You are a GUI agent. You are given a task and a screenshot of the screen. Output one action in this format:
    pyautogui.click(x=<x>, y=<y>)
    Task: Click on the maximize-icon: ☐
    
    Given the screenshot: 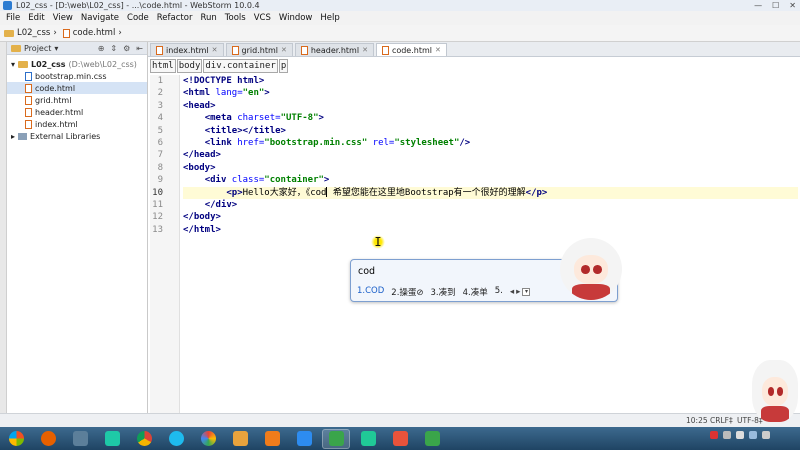 What is the action you would take?
    pyautogui.click(x=775, y=5)
    